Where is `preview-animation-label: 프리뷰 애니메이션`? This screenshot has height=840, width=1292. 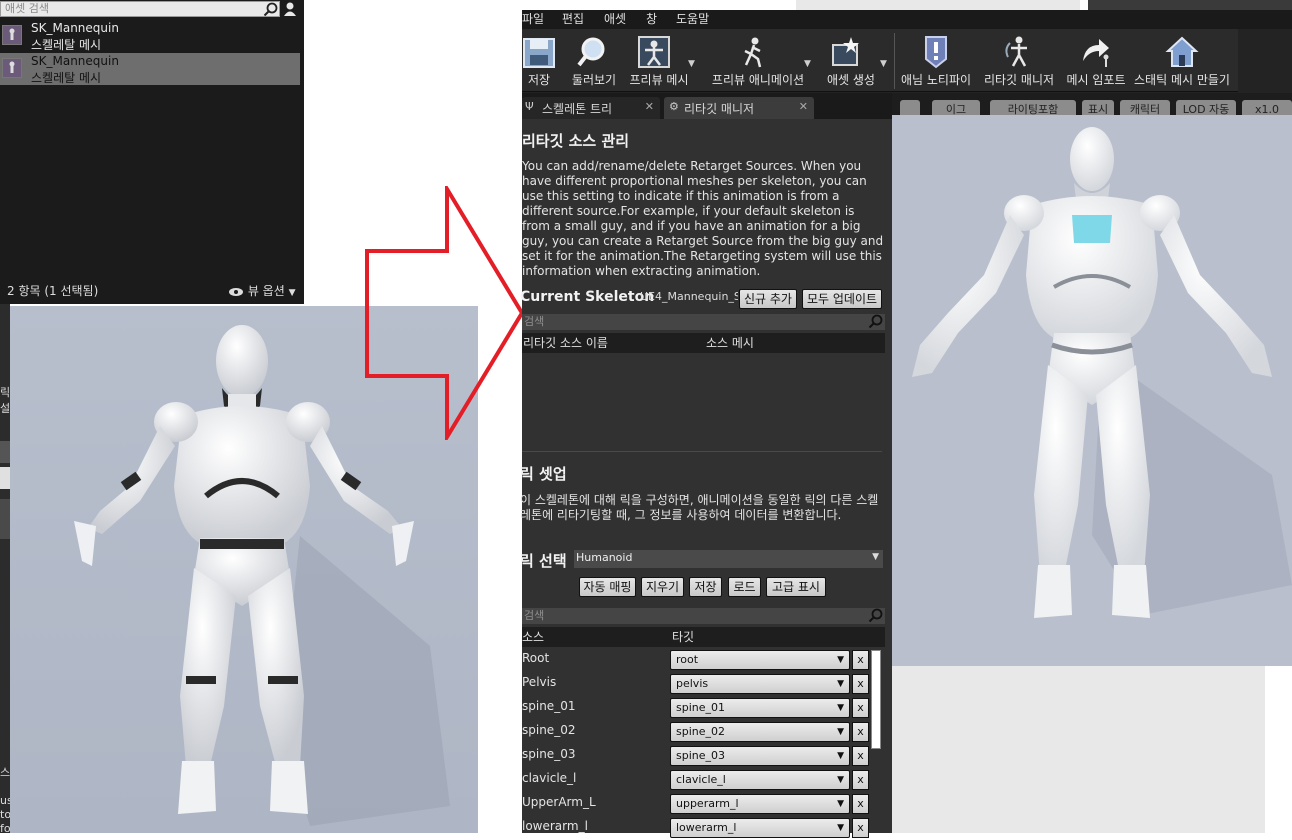 preview-animation-label: 프리뷰 애니메이션 is located at coordinates (758, 80).